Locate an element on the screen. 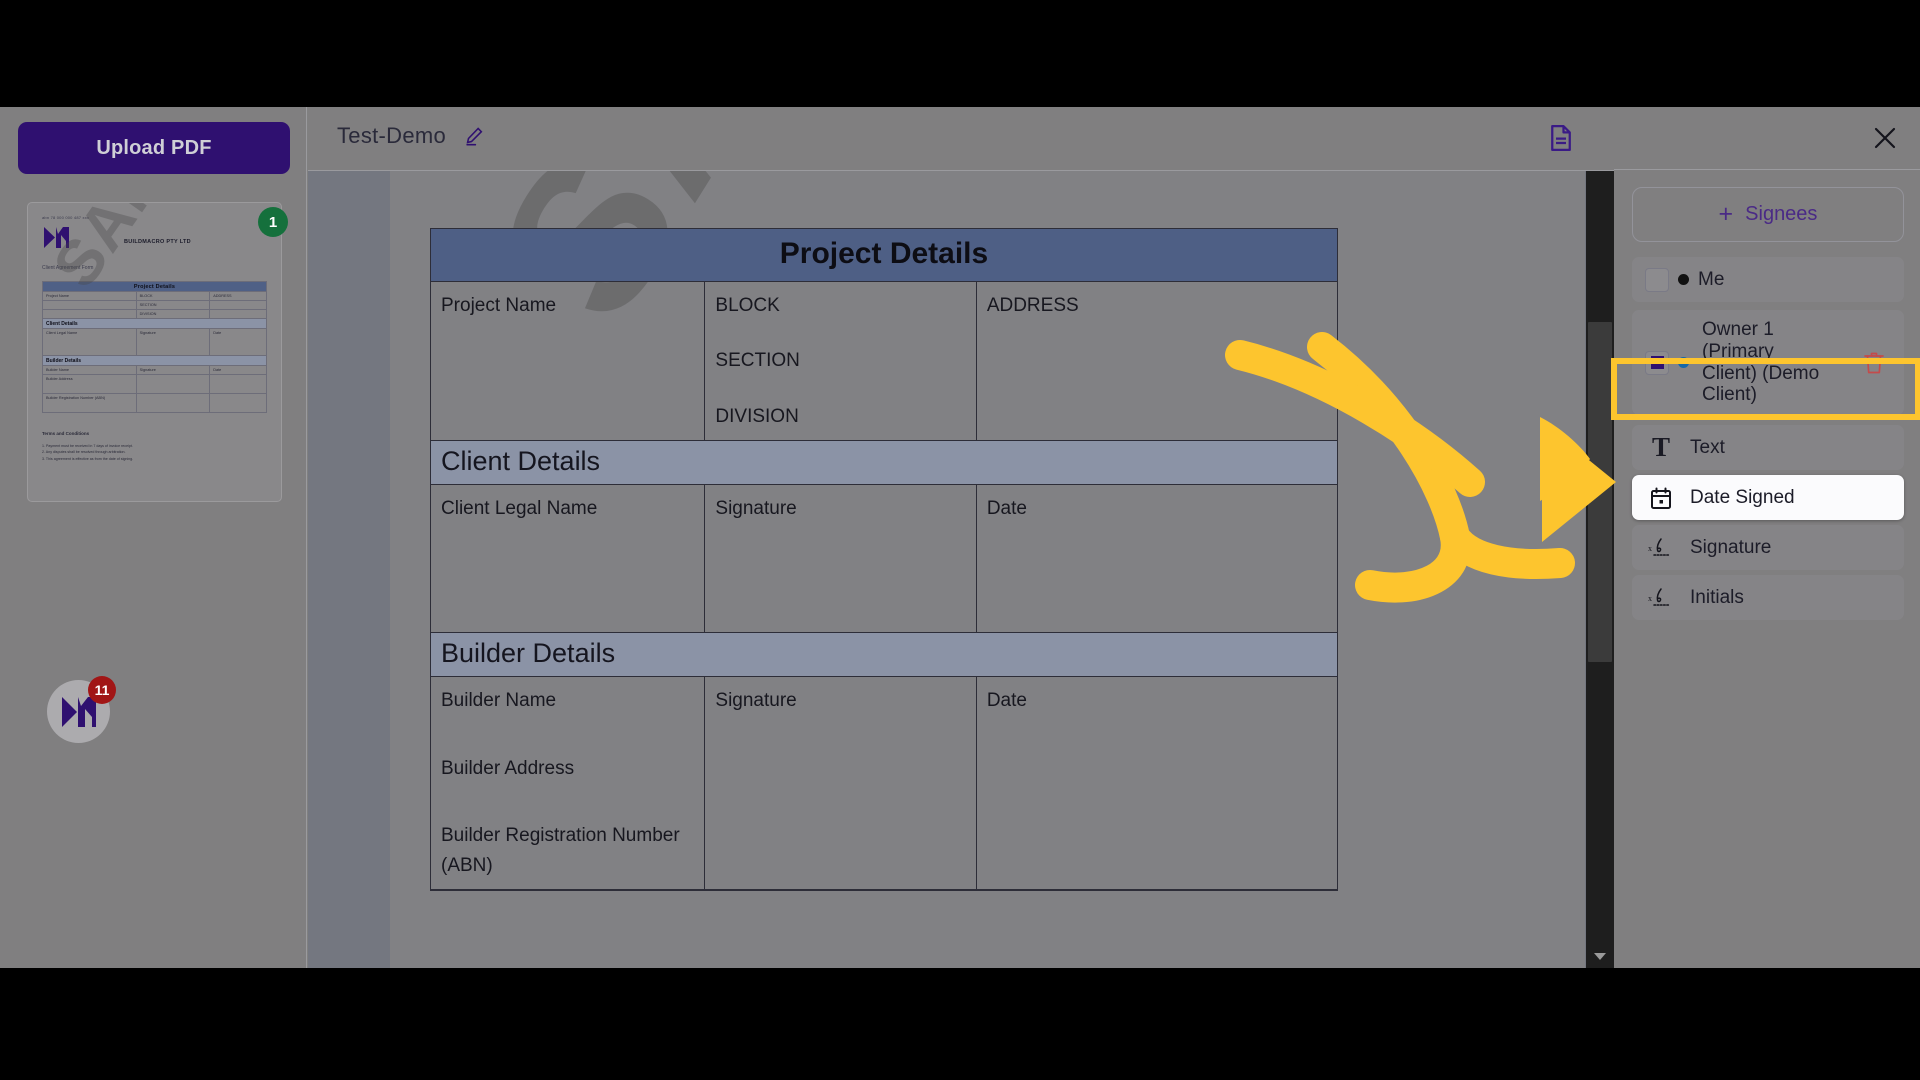 The width and height of the screenshot is (1920, 1080). thumb-cell: Client Legal Name is located at coordinates (90, 342).